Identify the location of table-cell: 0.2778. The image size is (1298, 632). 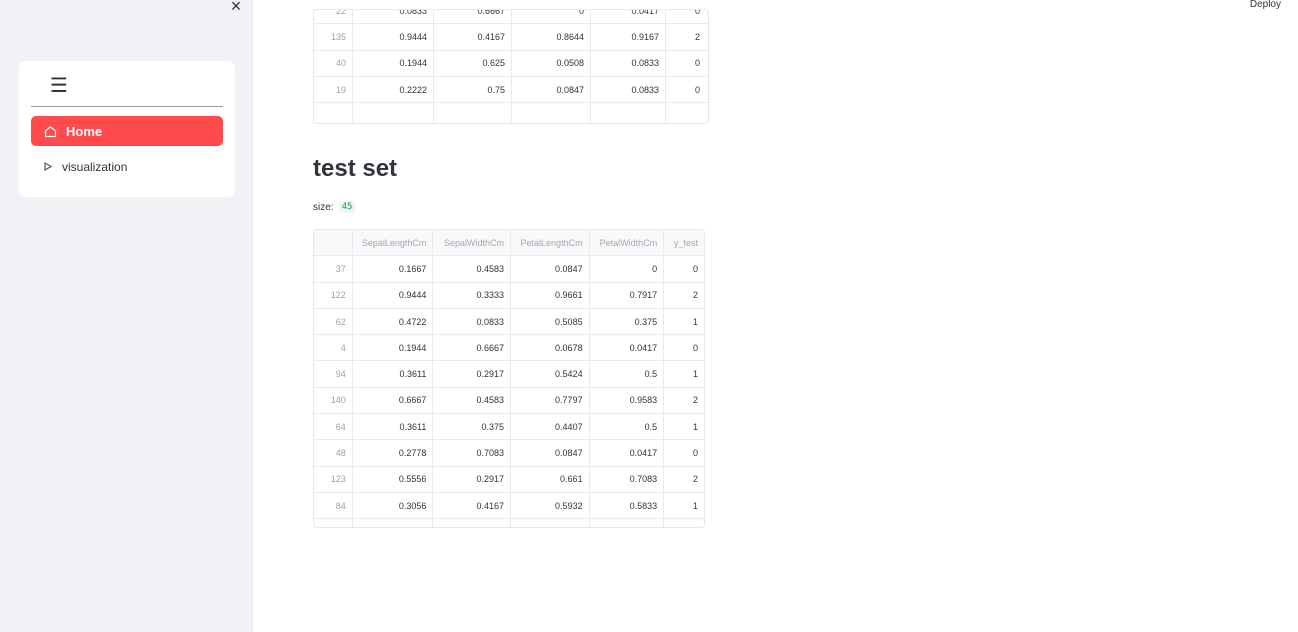
(393, 453).